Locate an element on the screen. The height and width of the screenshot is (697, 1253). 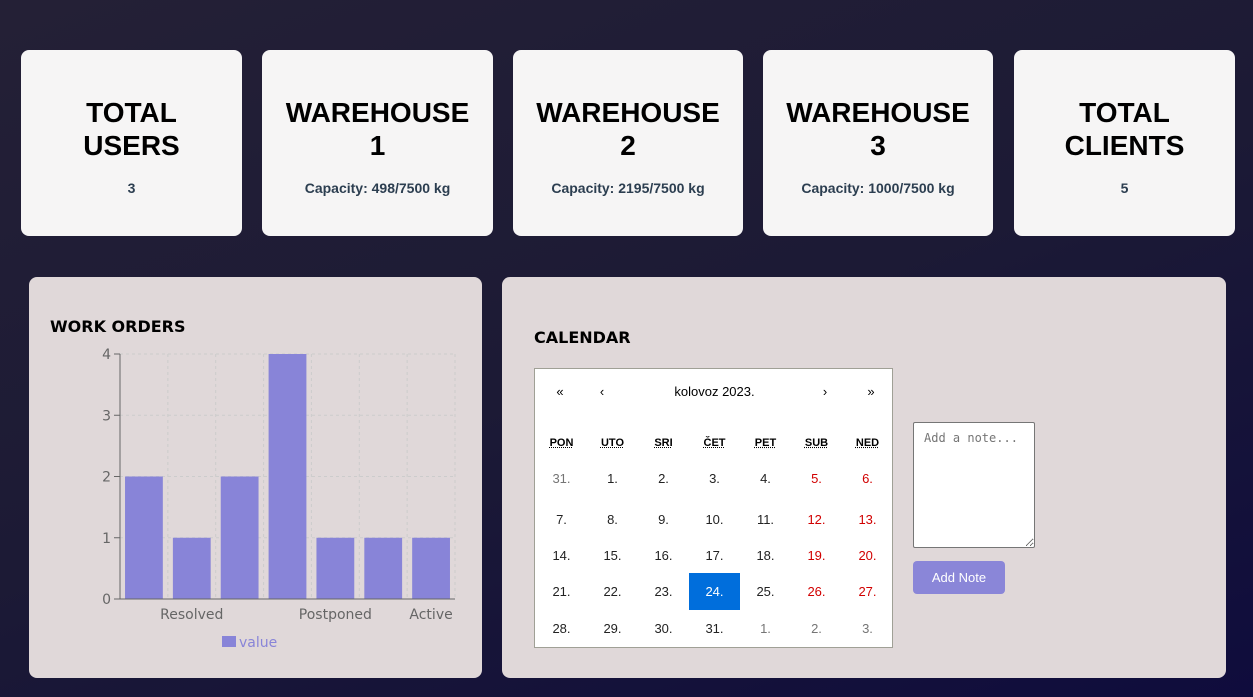
stat-card-total-clients: TOTAL CLIENTS 5 is located at coordinates (1124, 143).